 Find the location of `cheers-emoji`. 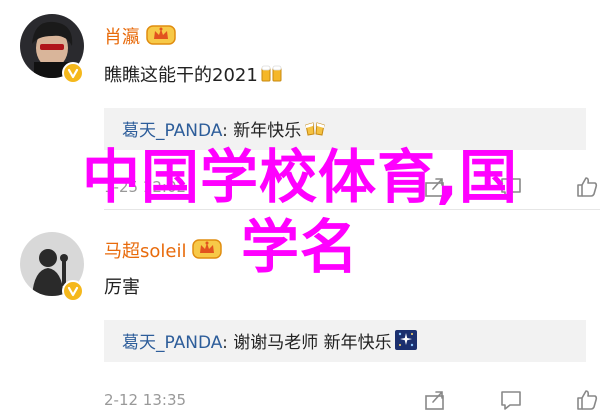

cheers-emoji is located at coordinates (315, 128).